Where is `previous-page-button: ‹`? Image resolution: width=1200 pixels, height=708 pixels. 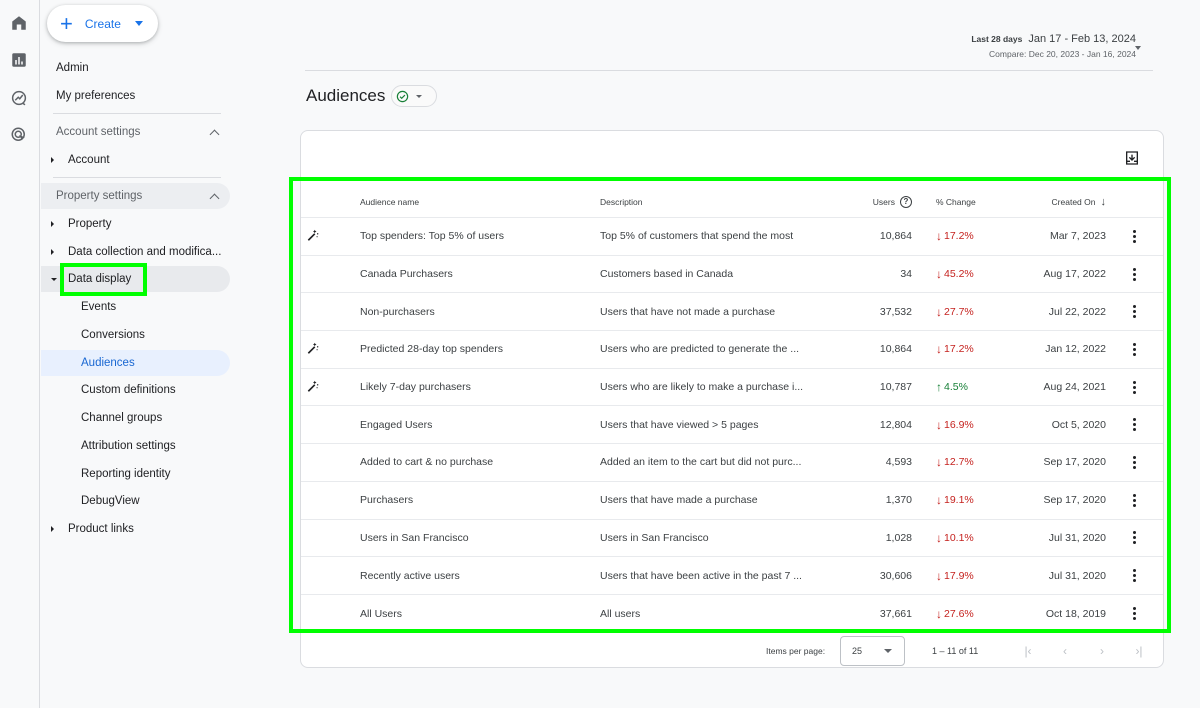
previous-page-button: ‹ is located at coordinates (1065, 651).